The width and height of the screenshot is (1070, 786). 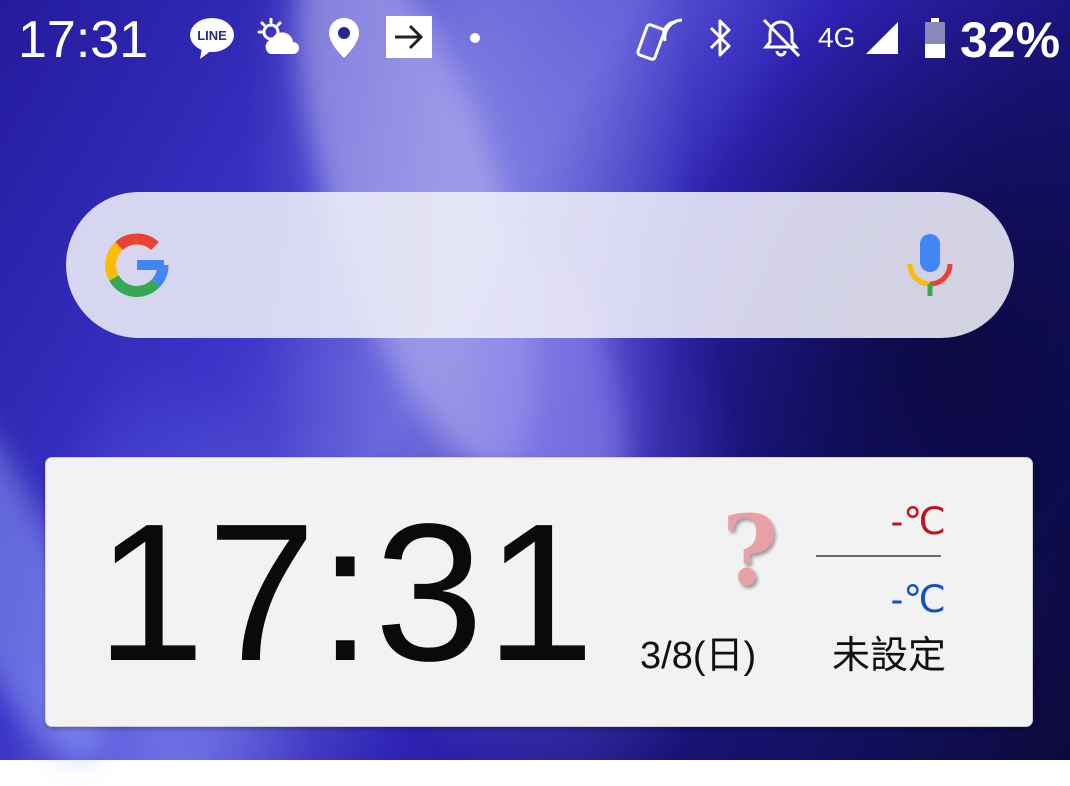 What do you see at coordinates (918, 600) in the screenshot?
I see `min-temperature: -℃` at bounding box center [918, 600].